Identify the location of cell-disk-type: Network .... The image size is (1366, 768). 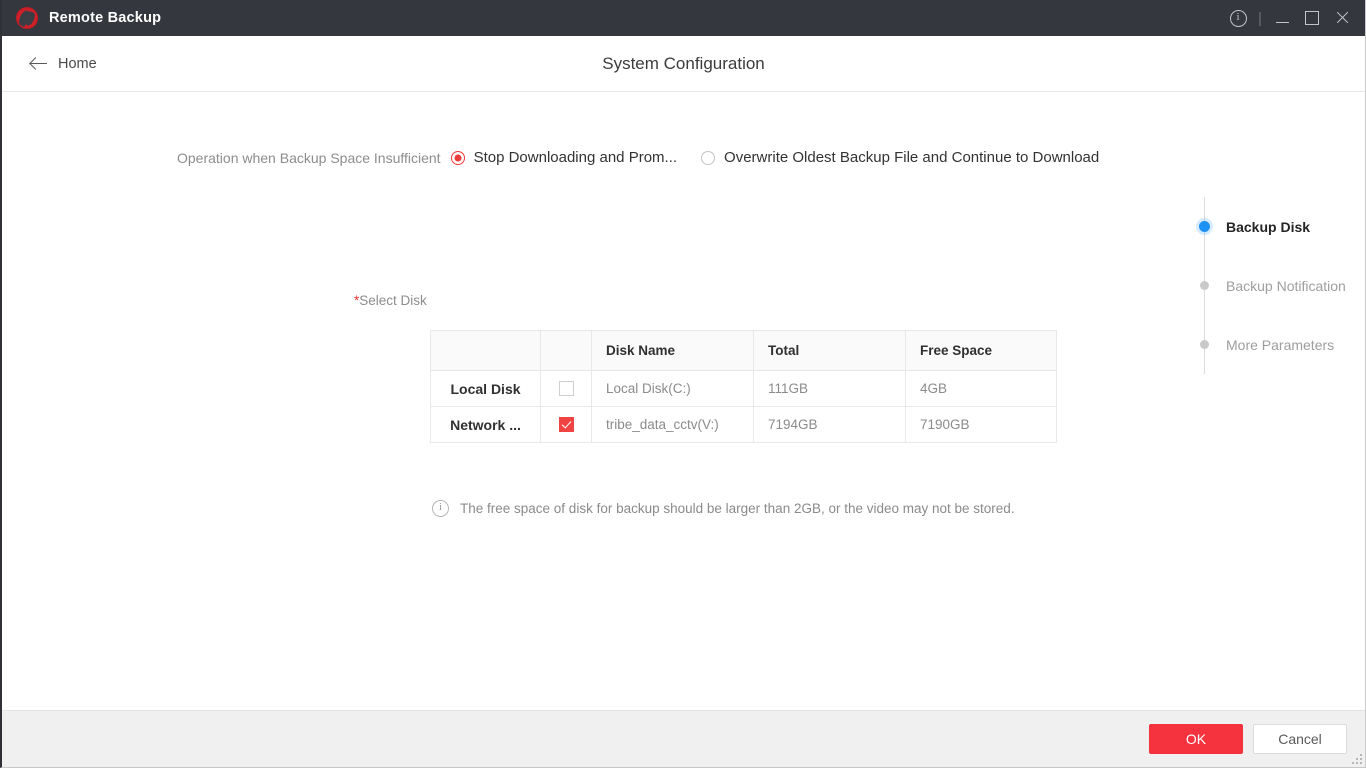
(485, 424).